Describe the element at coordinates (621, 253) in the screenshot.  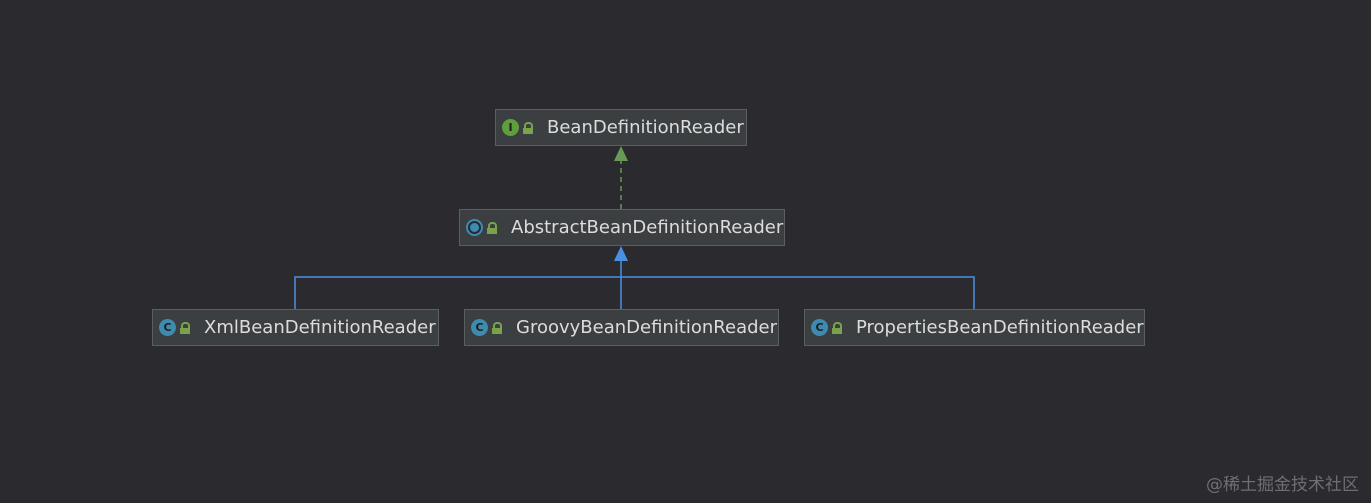
I see `edge-extends-arrowhead` at that location.